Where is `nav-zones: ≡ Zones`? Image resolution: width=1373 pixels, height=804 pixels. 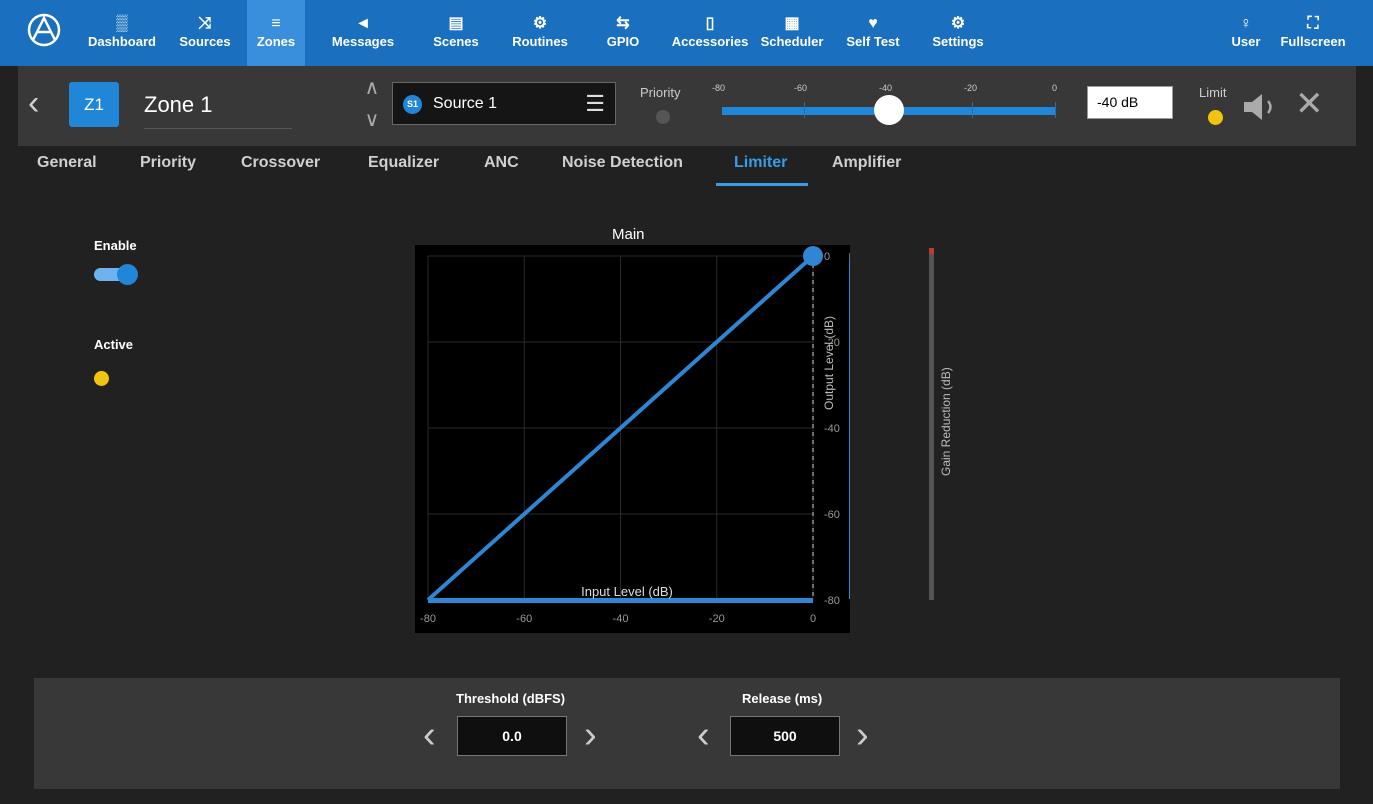 nav-zones: ≡ Zones is located at coordinates (276, 33).